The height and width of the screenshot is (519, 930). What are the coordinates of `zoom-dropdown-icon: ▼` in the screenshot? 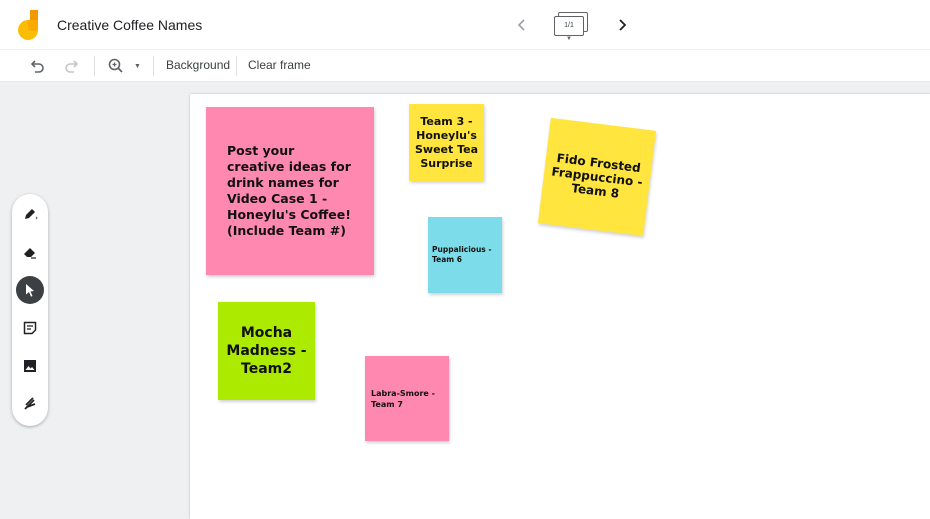 It's located at (137, 66).